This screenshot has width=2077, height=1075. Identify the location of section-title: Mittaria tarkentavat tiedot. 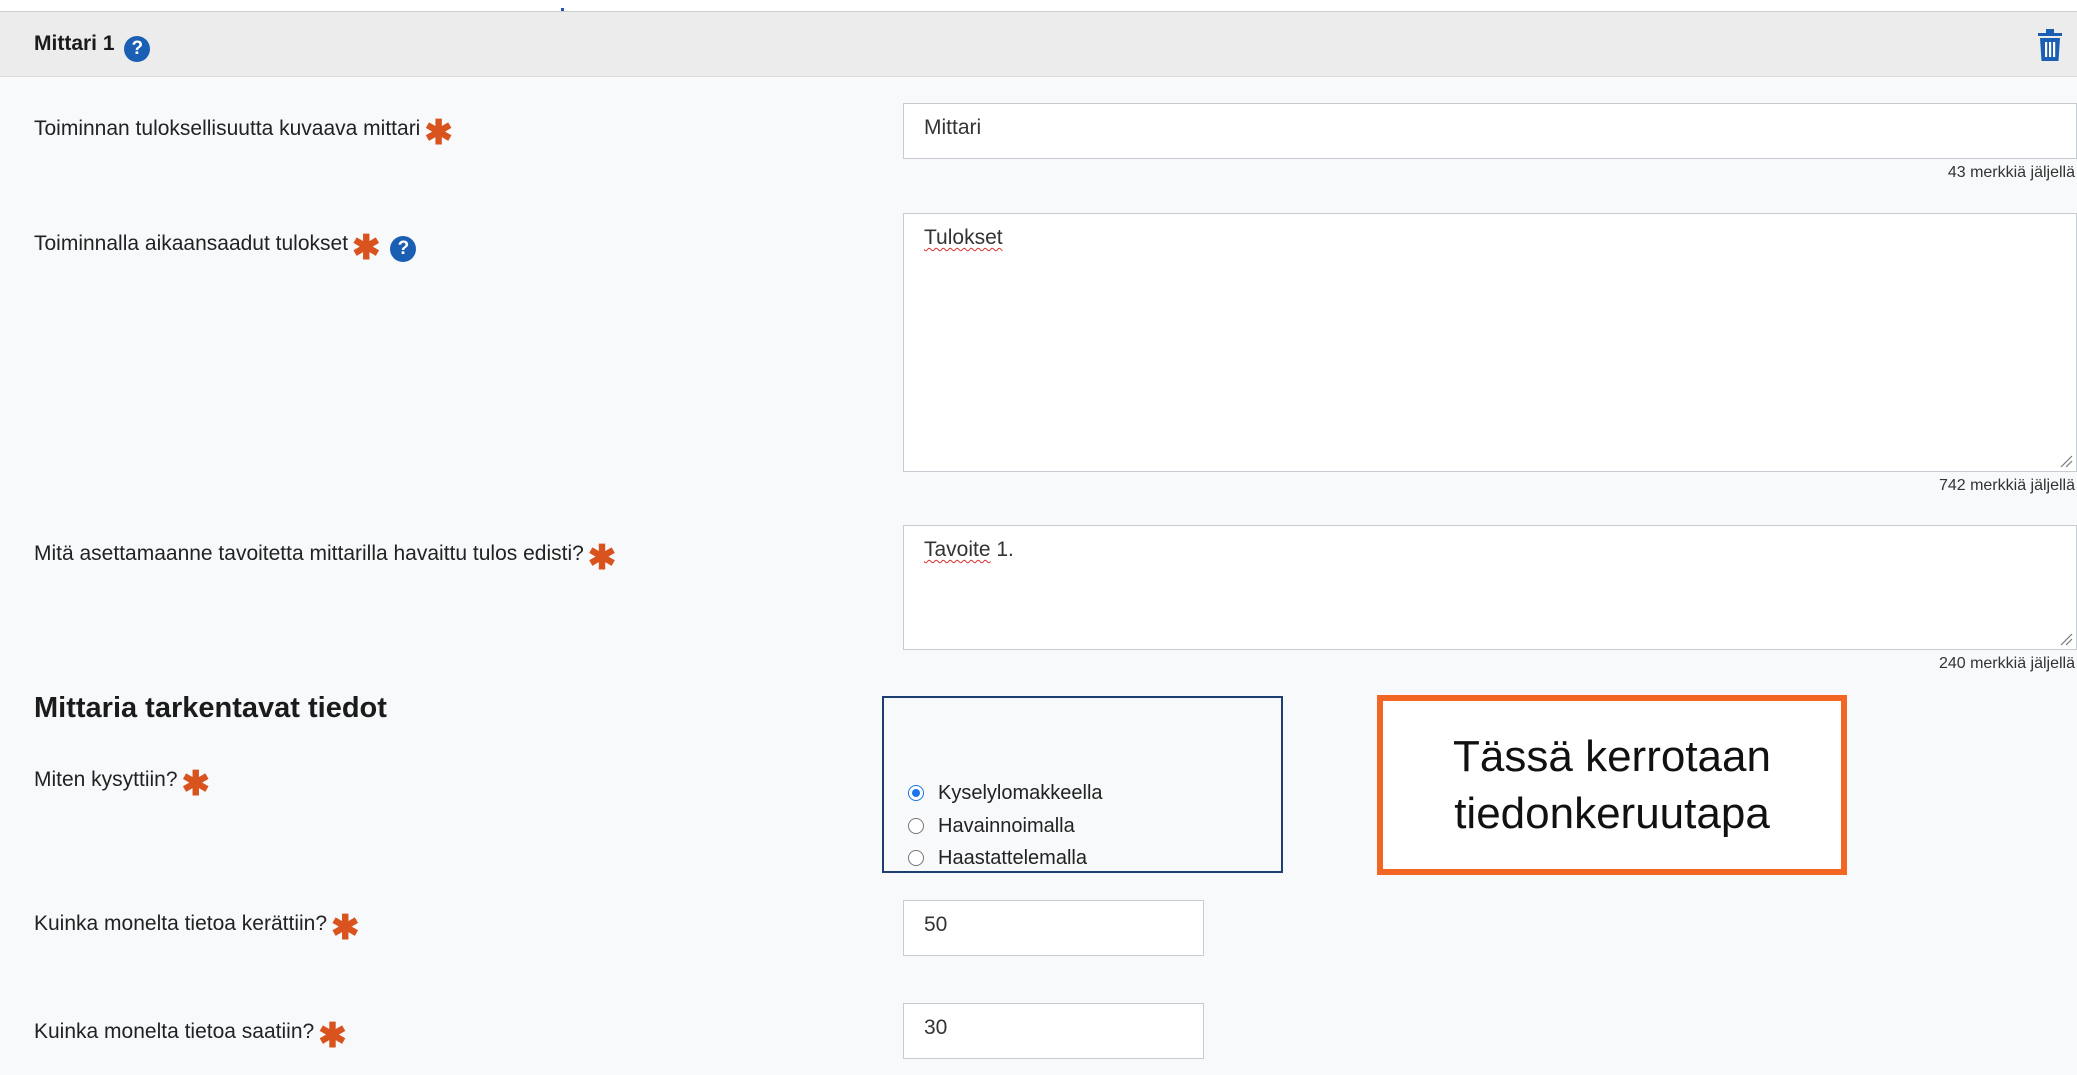
(210, 708).